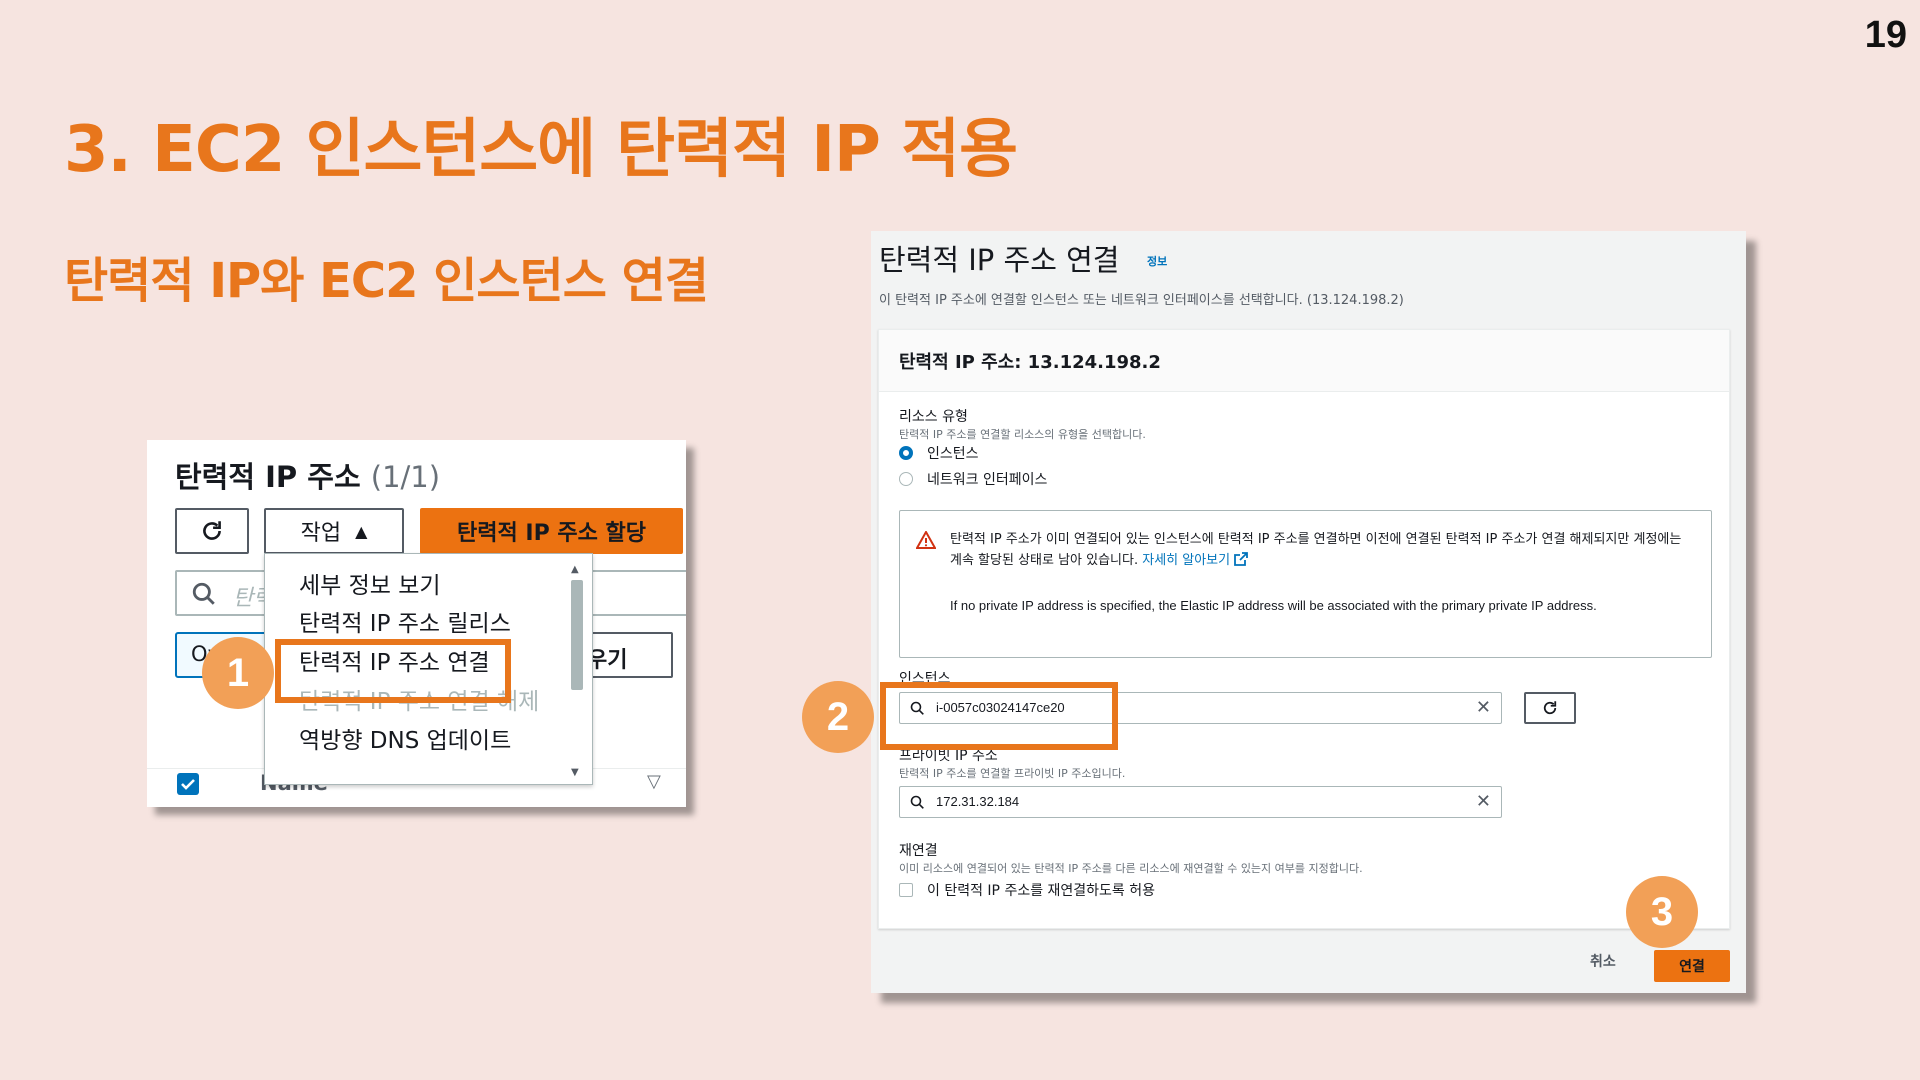  I want to click on learn-more-link: 자세히 알아보기, so click(1186, 560).